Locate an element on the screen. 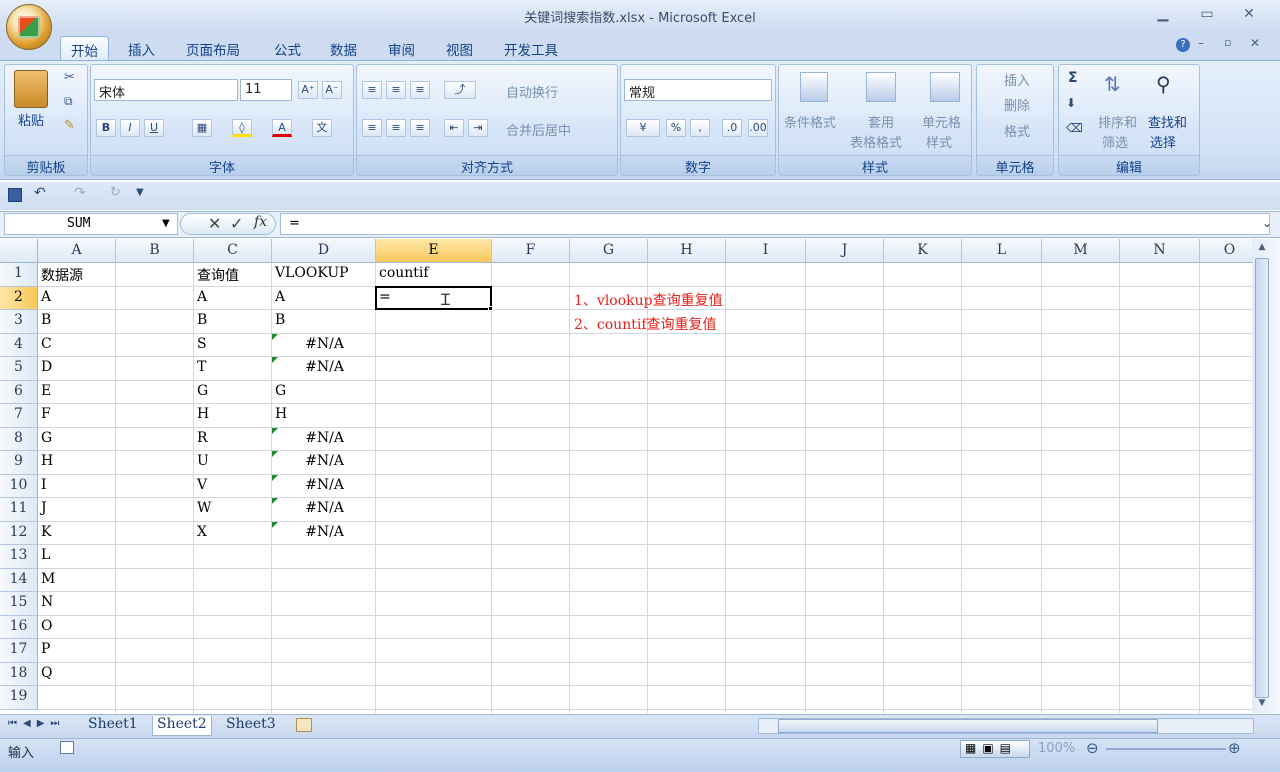  column-header-J: J is located at coordinates (845, 251).